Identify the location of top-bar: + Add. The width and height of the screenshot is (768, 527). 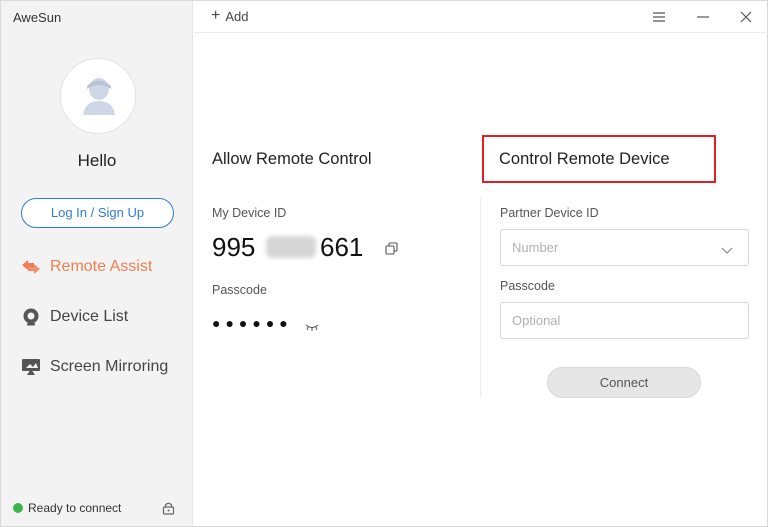
(481, 17).